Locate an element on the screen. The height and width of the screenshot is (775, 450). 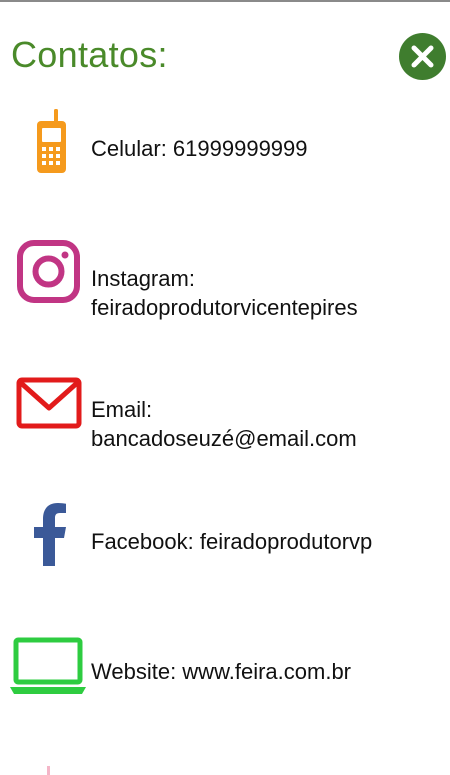
contact-website: Website: www.feira.com.br is located at coordinates (225, 675).